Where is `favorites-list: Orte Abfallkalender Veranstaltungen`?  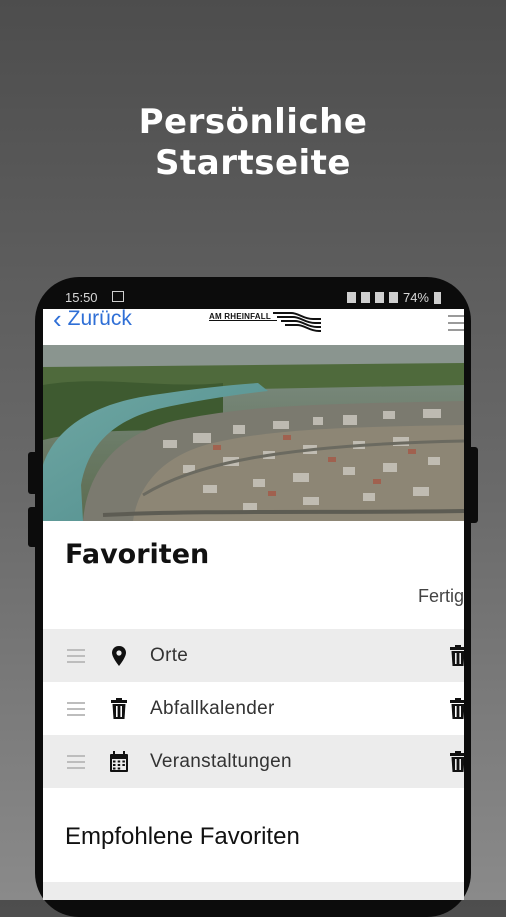
favorites-list: Orte Abfallkalender Veranstaltungen is located at coordinates (253, 708).